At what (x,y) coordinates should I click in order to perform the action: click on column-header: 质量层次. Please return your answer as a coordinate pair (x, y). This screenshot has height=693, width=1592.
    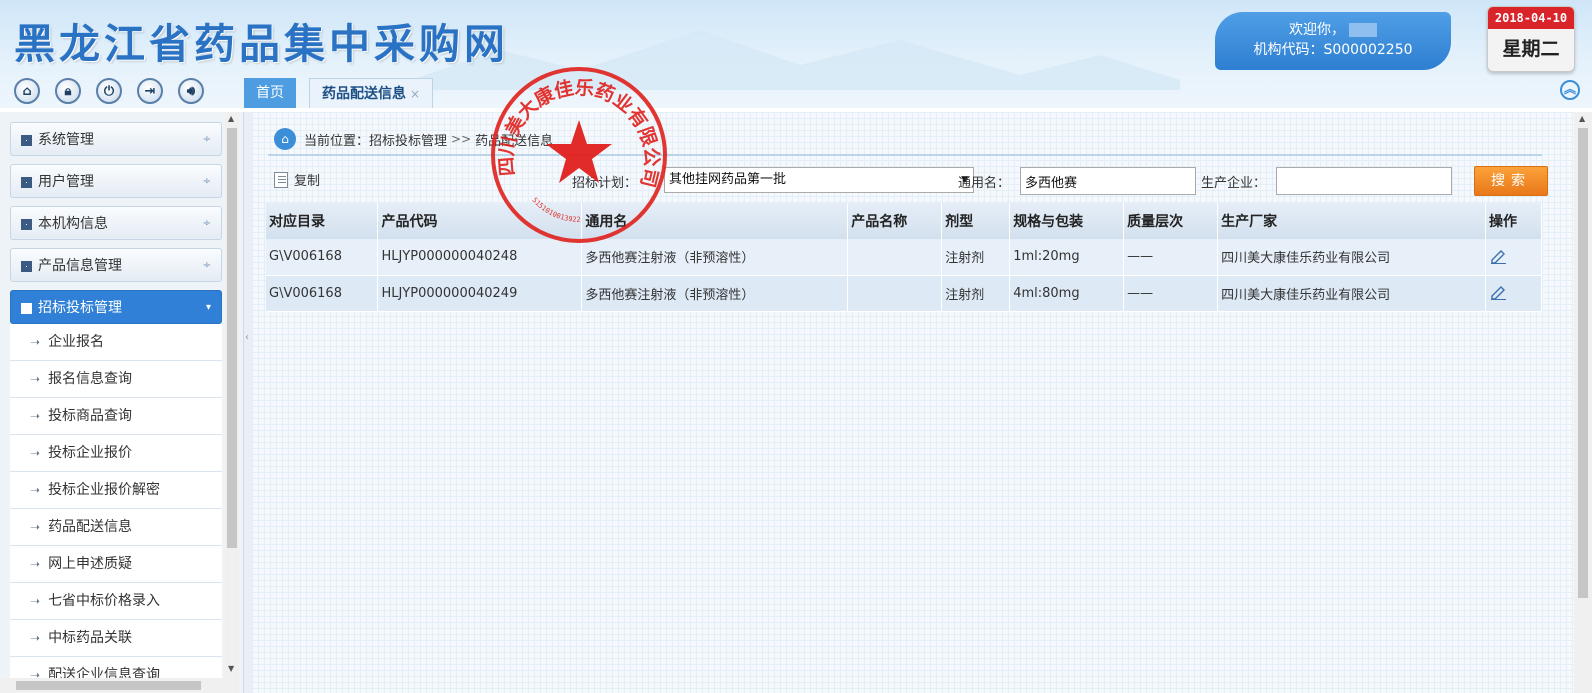
    Looking at the image, I should click on (1171, 221).